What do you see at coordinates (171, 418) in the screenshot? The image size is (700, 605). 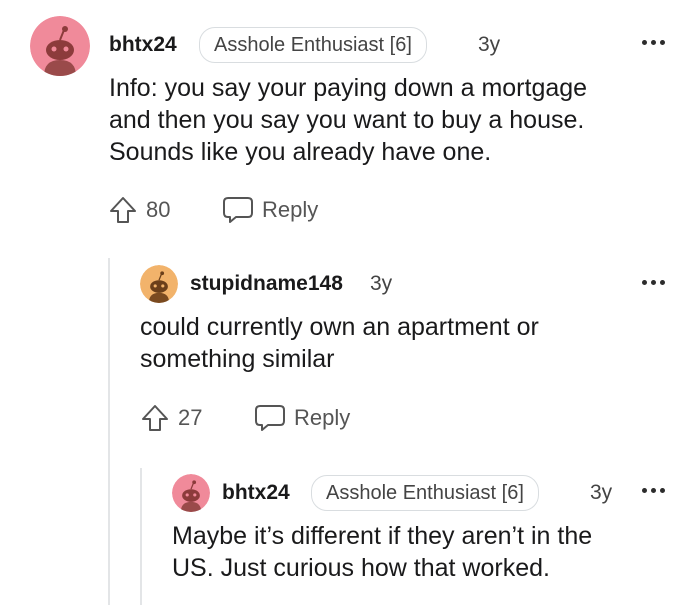 I see `vote-control: 27` at bounding box center [171, 418].